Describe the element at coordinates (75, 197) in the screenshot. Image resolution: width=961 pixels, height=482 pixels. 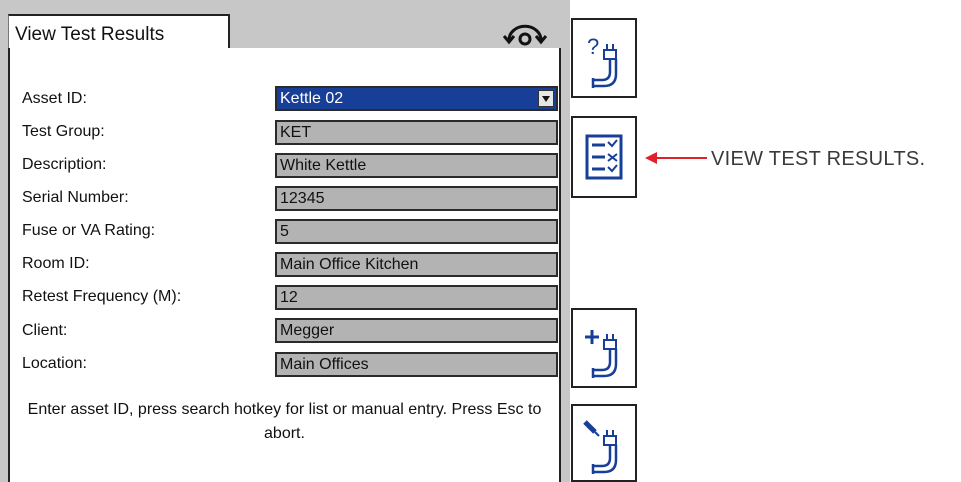
I see `serial-number-label: Serial Number:` at that location.